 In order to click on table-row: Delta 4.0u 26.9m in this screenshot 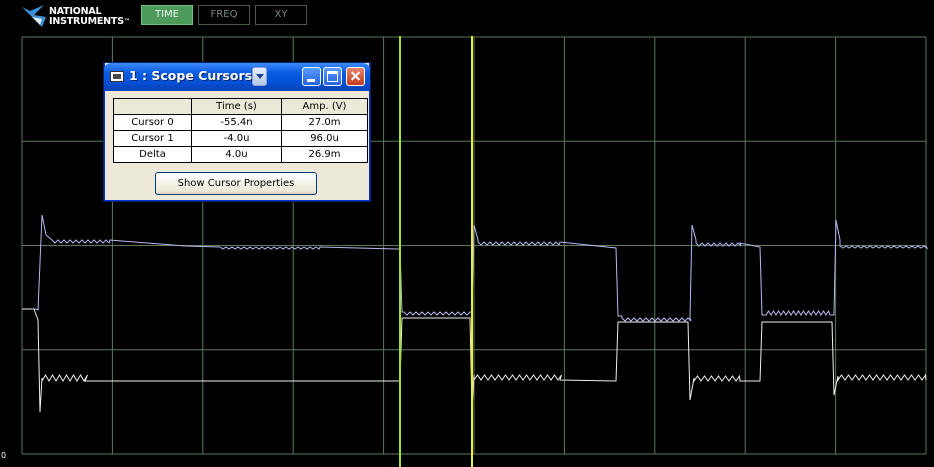, I will do `click(240, 154)`.